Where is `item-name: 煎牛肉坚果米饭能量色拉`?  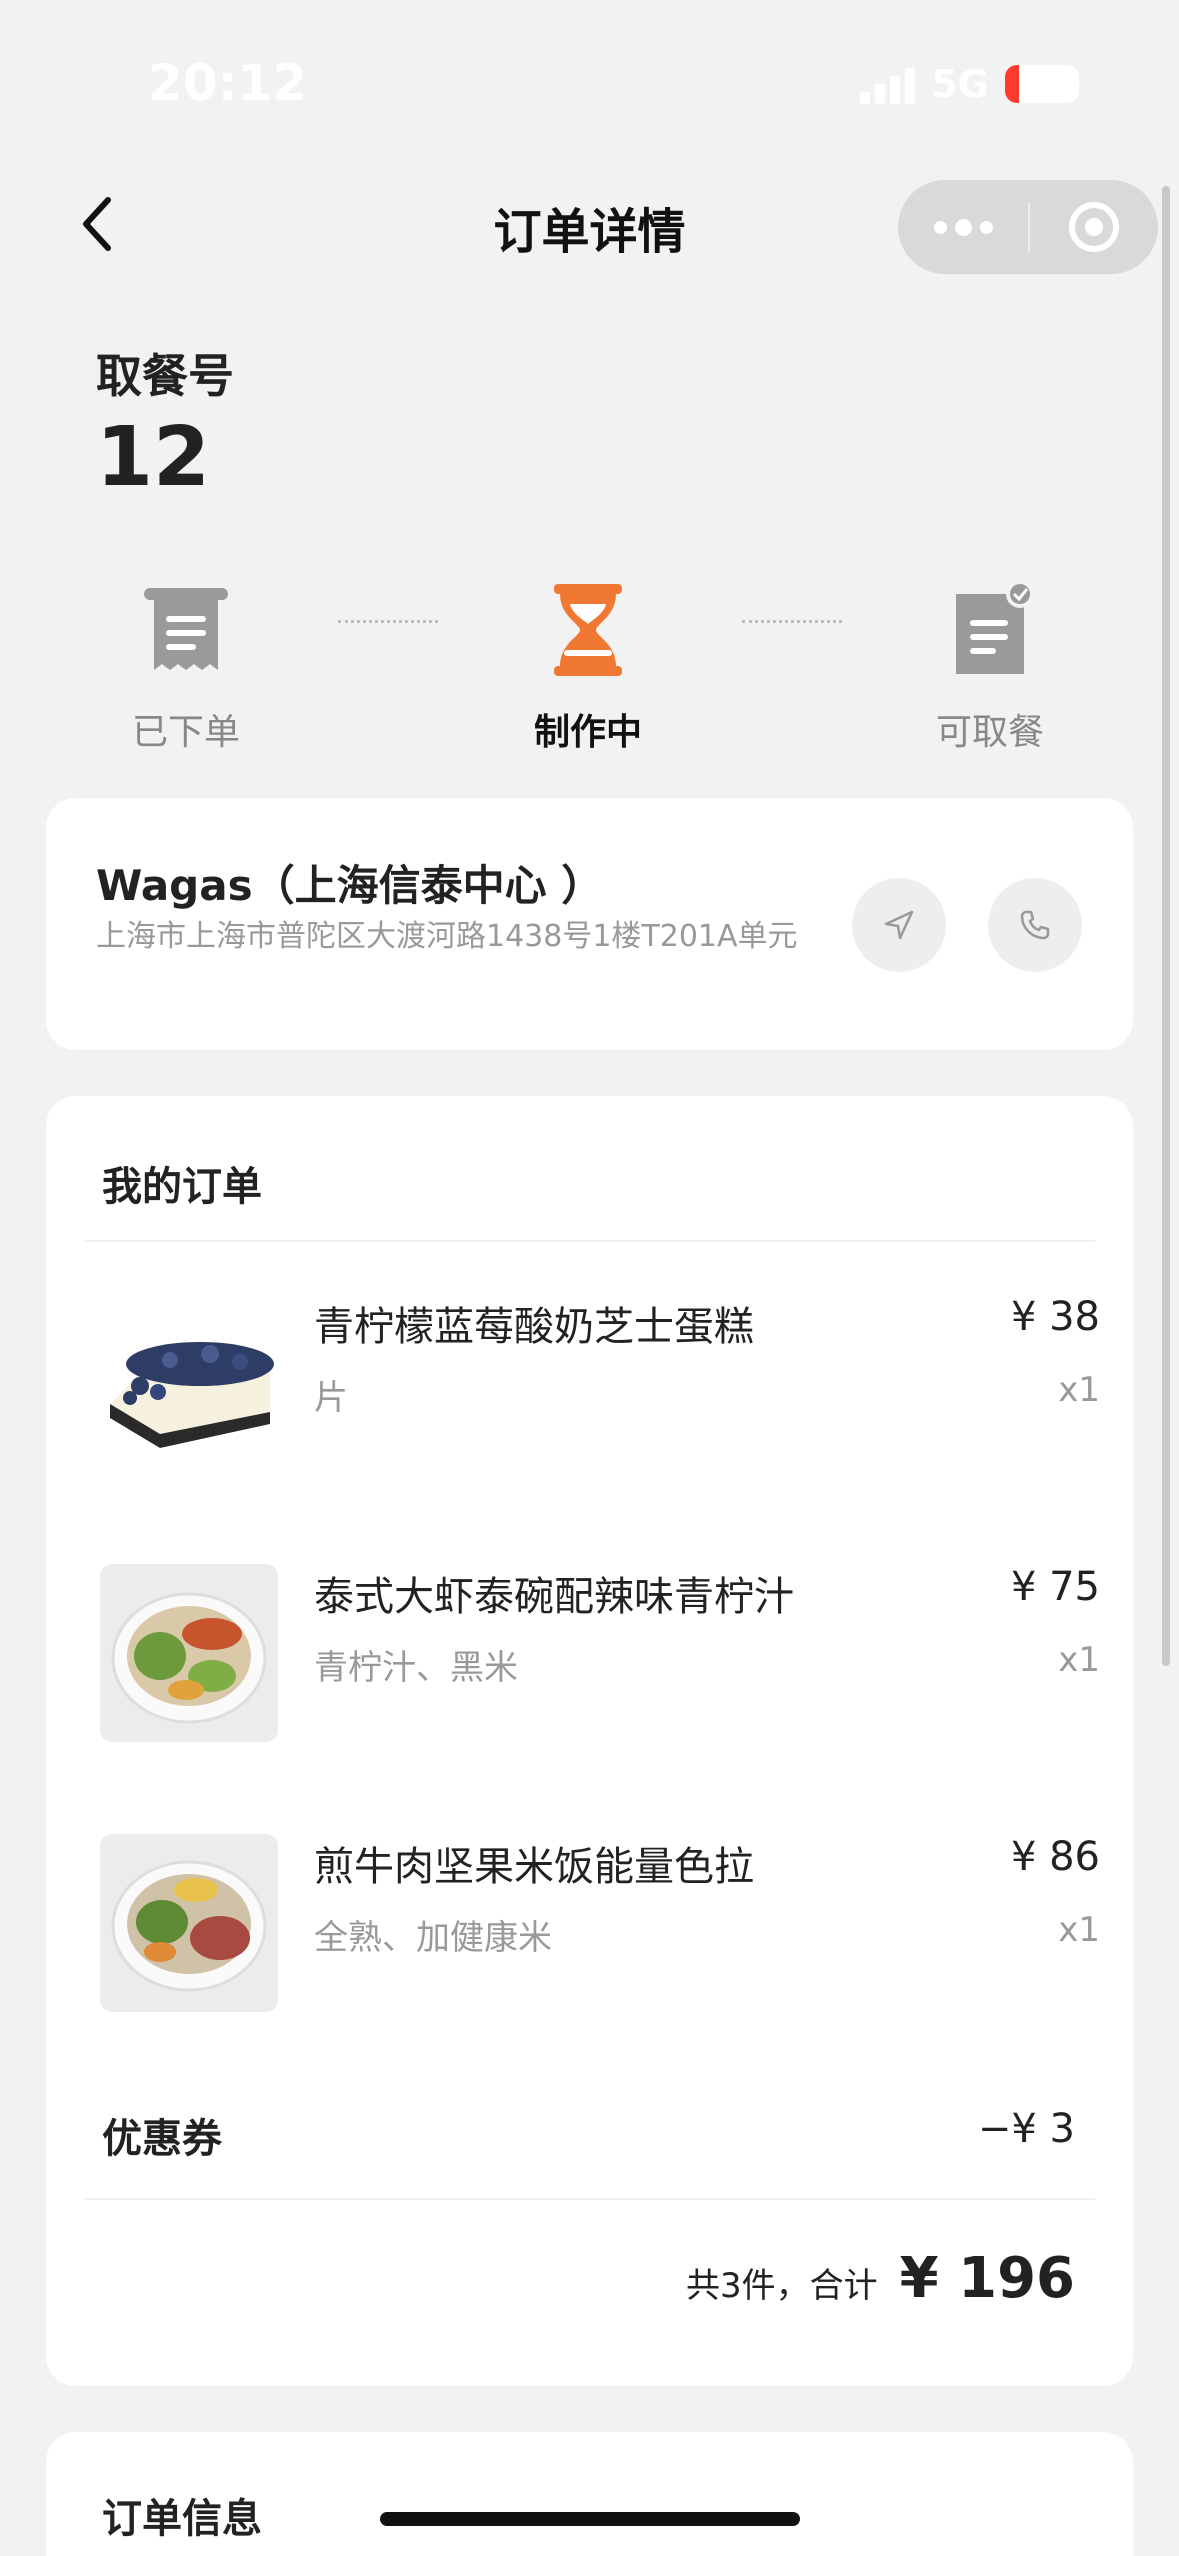
item-name: 煎牛肉坚果米饭能量色拉 is located at coordinates (534, 1867).